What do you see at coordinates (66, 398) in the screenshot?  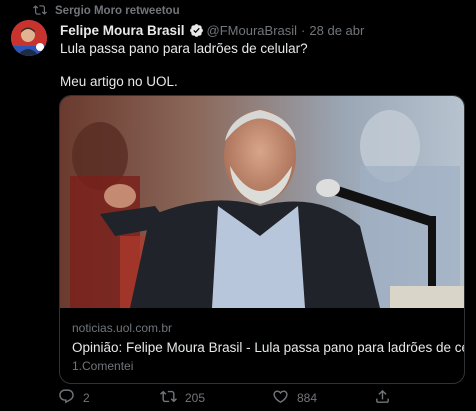 I see `reply-icon` at bounding box center [66, 398].